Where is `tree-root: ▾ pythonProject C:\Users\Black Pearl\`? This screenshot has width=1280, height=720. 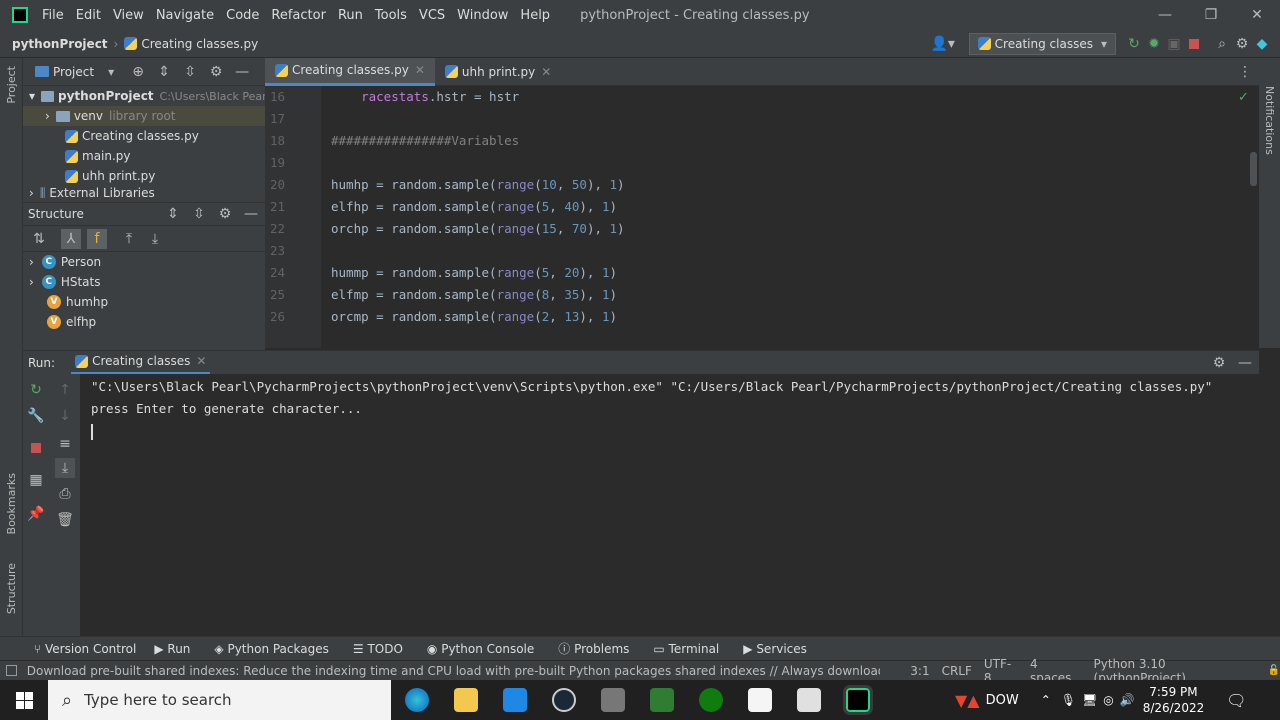 tree-root: ▾ pythonProject C:\Users\Black Pearl\ is located at coordinates (144, 96).